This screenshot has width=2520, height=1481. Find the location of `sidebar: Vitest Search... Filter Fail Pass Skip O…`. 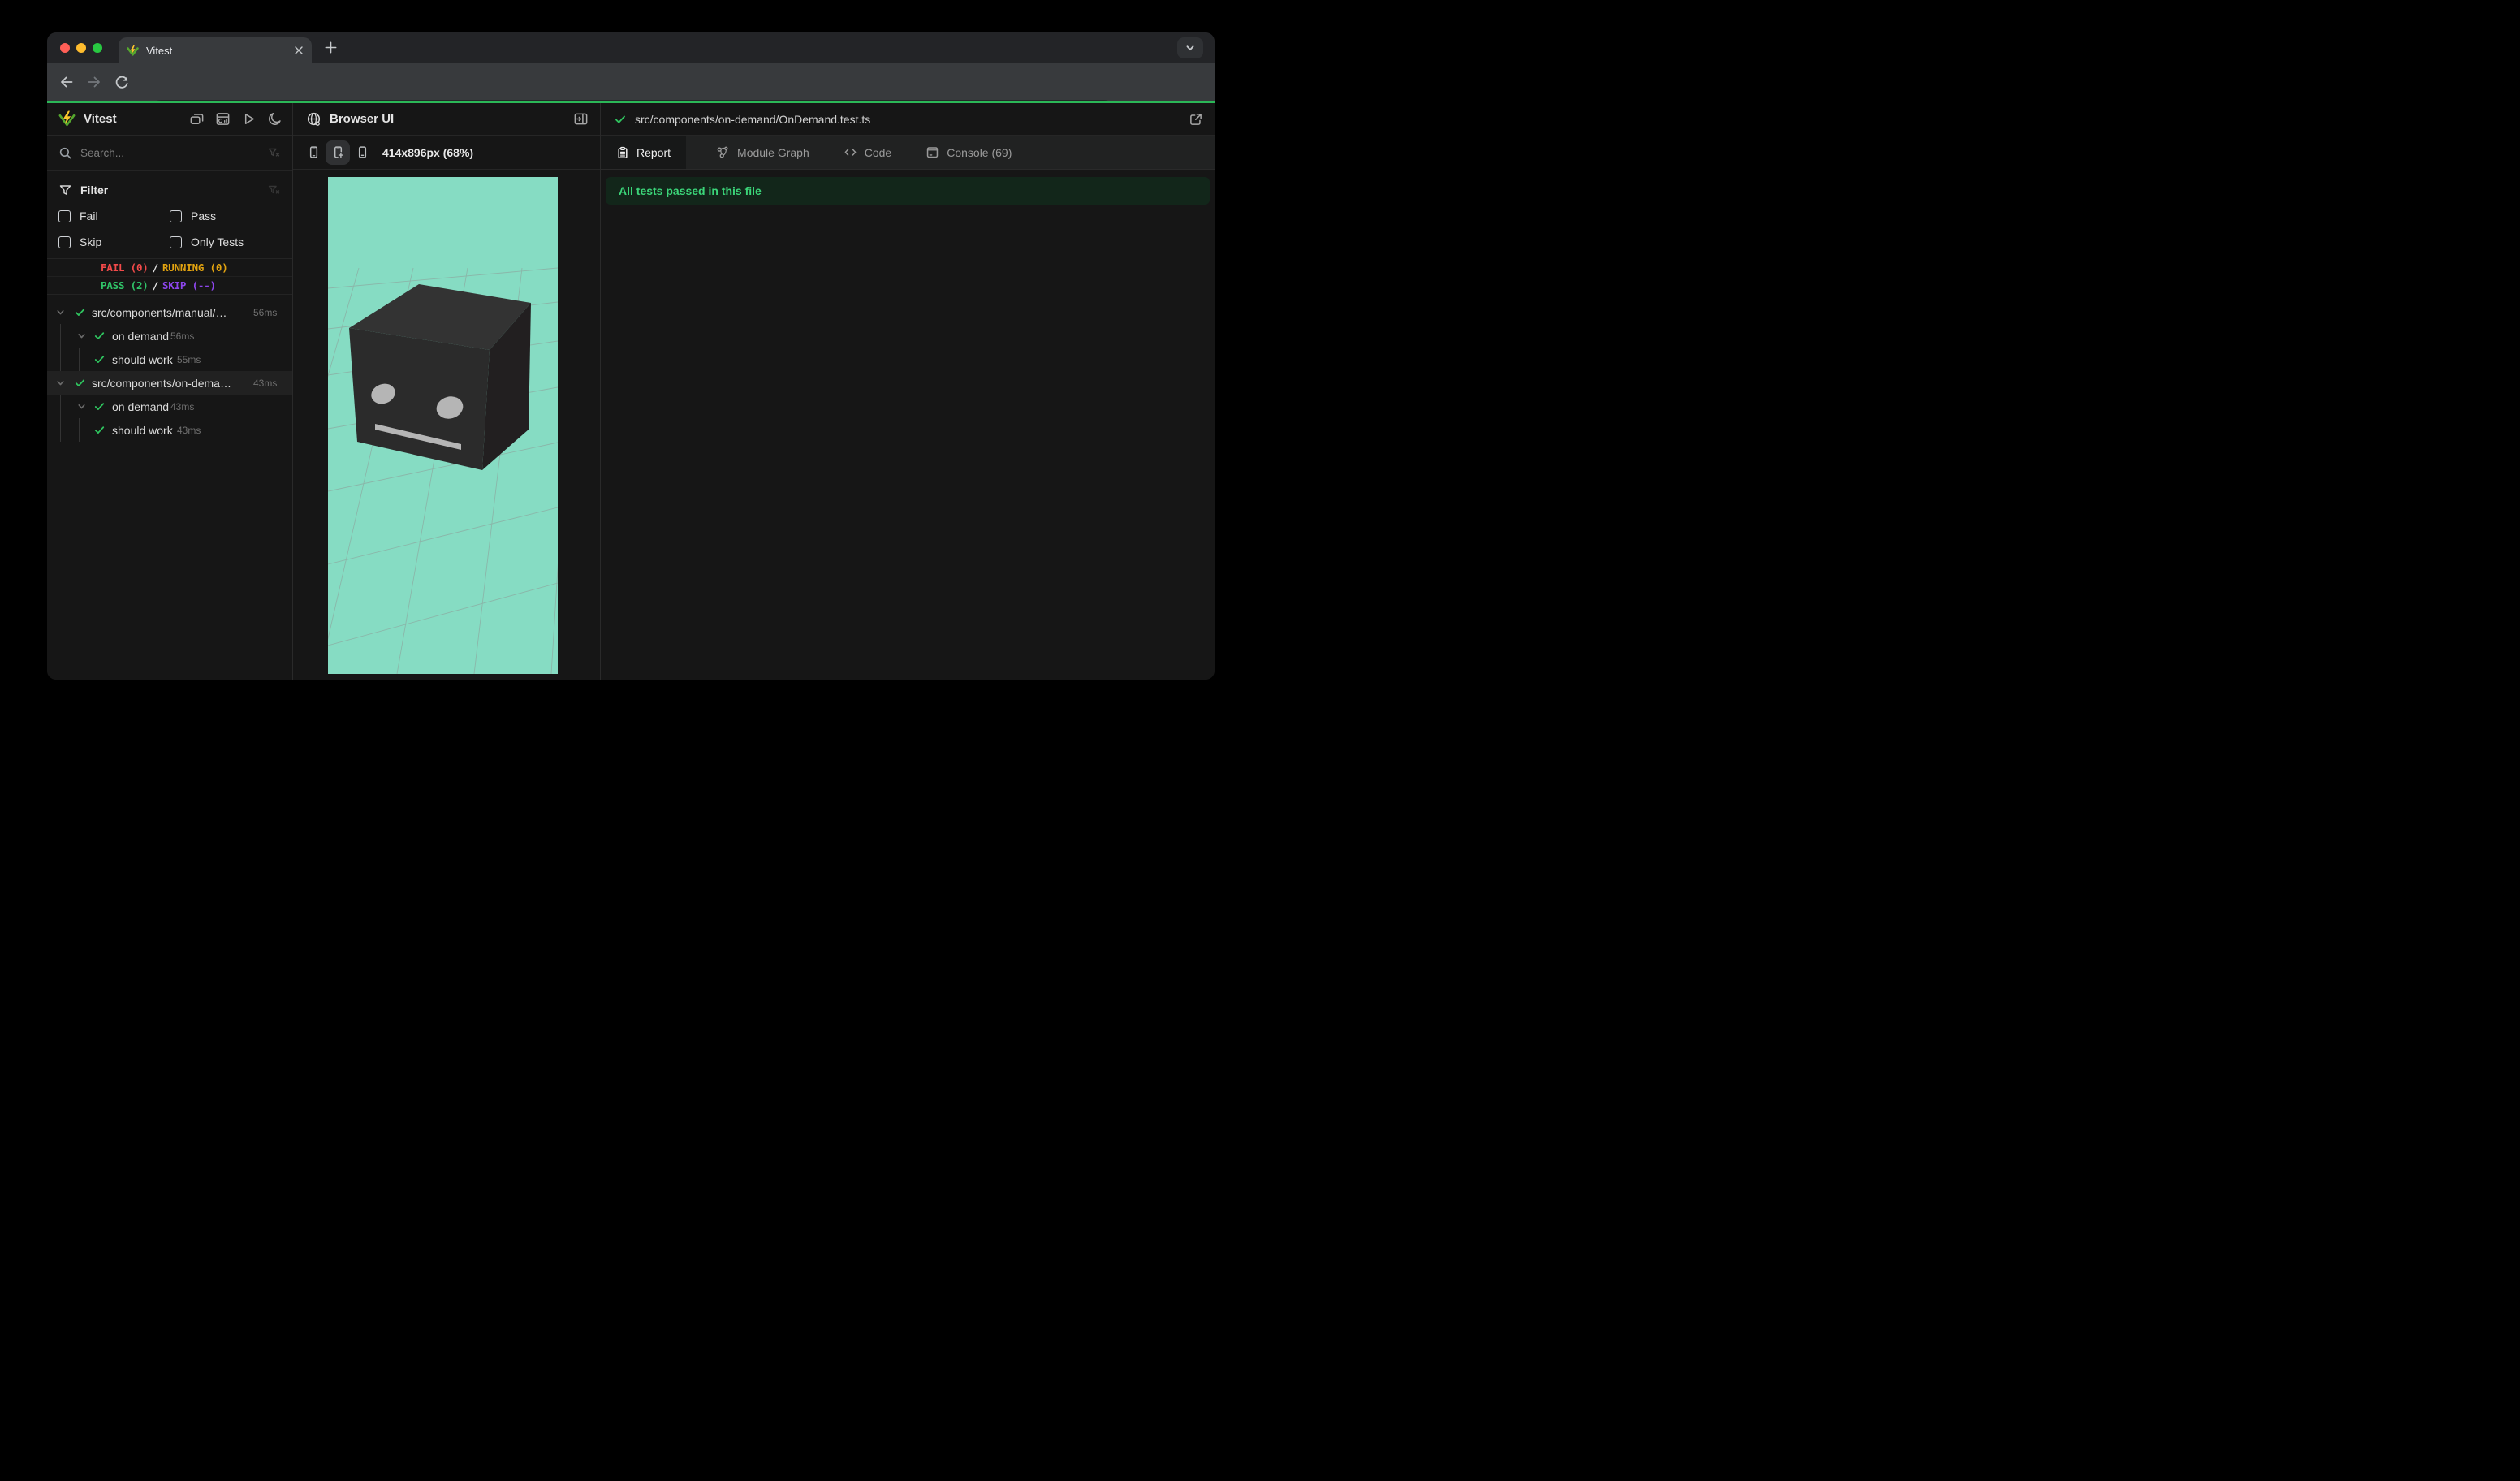

sidebar: Vitest Search... Filter Fail Pass Skip O… is located at coordinates (170, 391).